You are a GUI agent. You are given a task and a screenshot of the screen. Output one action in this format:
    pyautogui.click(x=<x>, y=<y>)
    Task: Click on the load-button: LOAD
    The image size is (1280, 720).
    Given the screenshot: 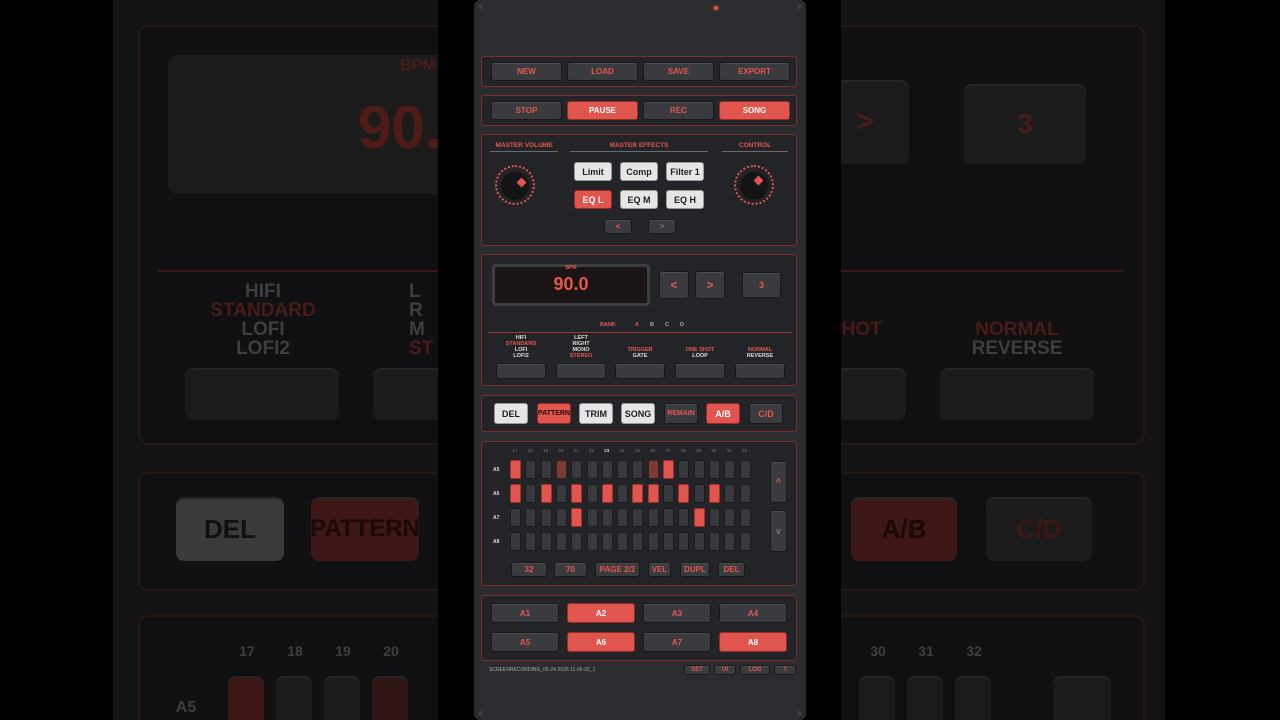 What is the action you would take?
    pyautogui.click(x=602, y=71)
    